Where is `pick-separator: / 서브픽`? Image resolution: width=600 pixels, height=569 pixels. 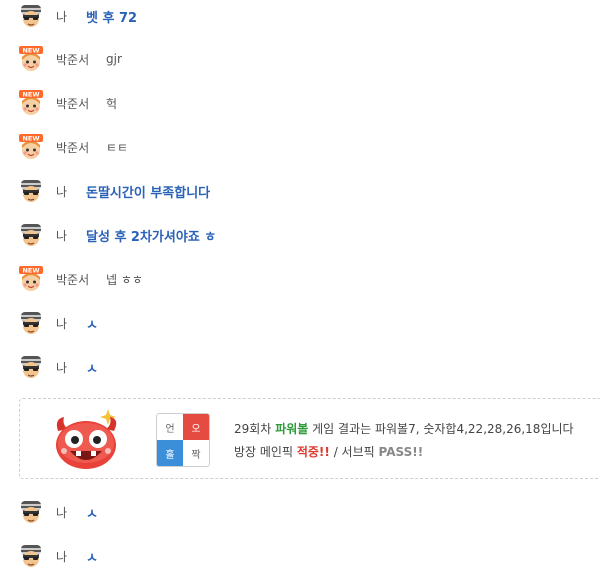
pick-separator: / 서브픽 is located at coordinates (354, 452).